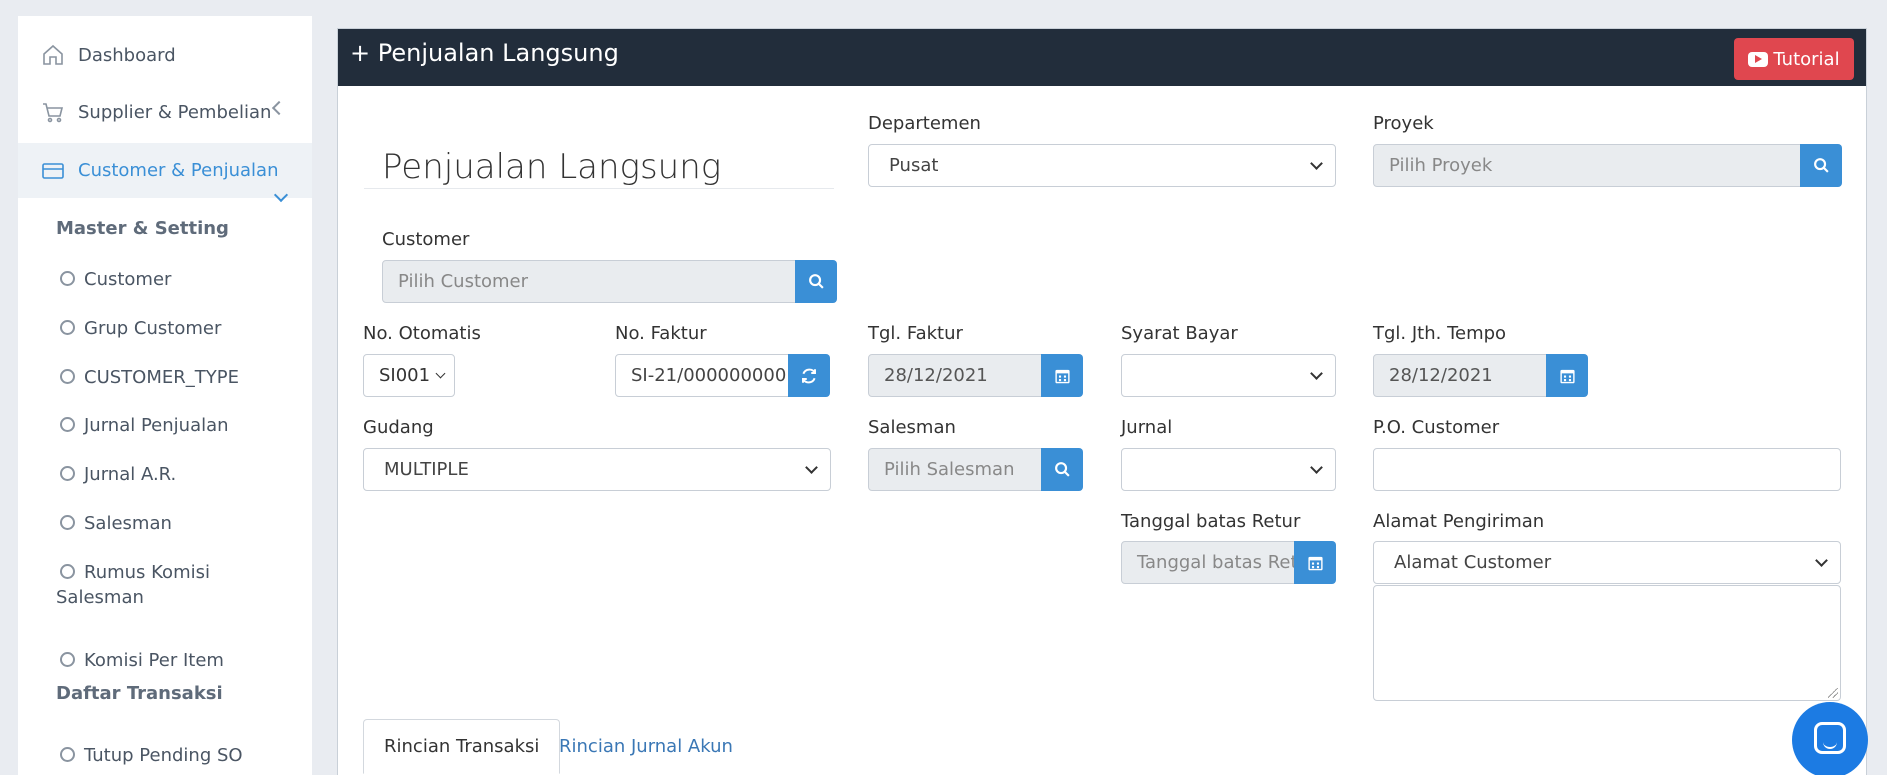  What do you see at coordinates (599, 188) in the screenshot?
I see `divider` at bounding box center [599, 188].